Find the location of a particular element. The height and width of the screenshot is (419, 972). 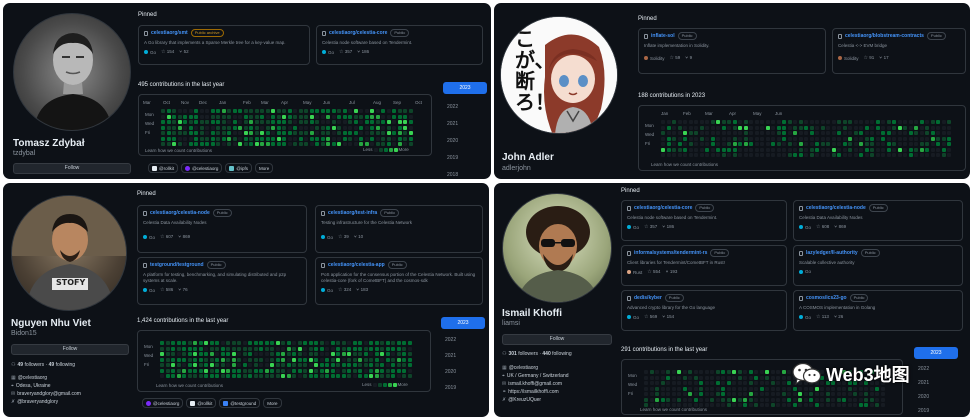

repo-name: lazyledger/ll-authority is located at coordinates (832, 253).